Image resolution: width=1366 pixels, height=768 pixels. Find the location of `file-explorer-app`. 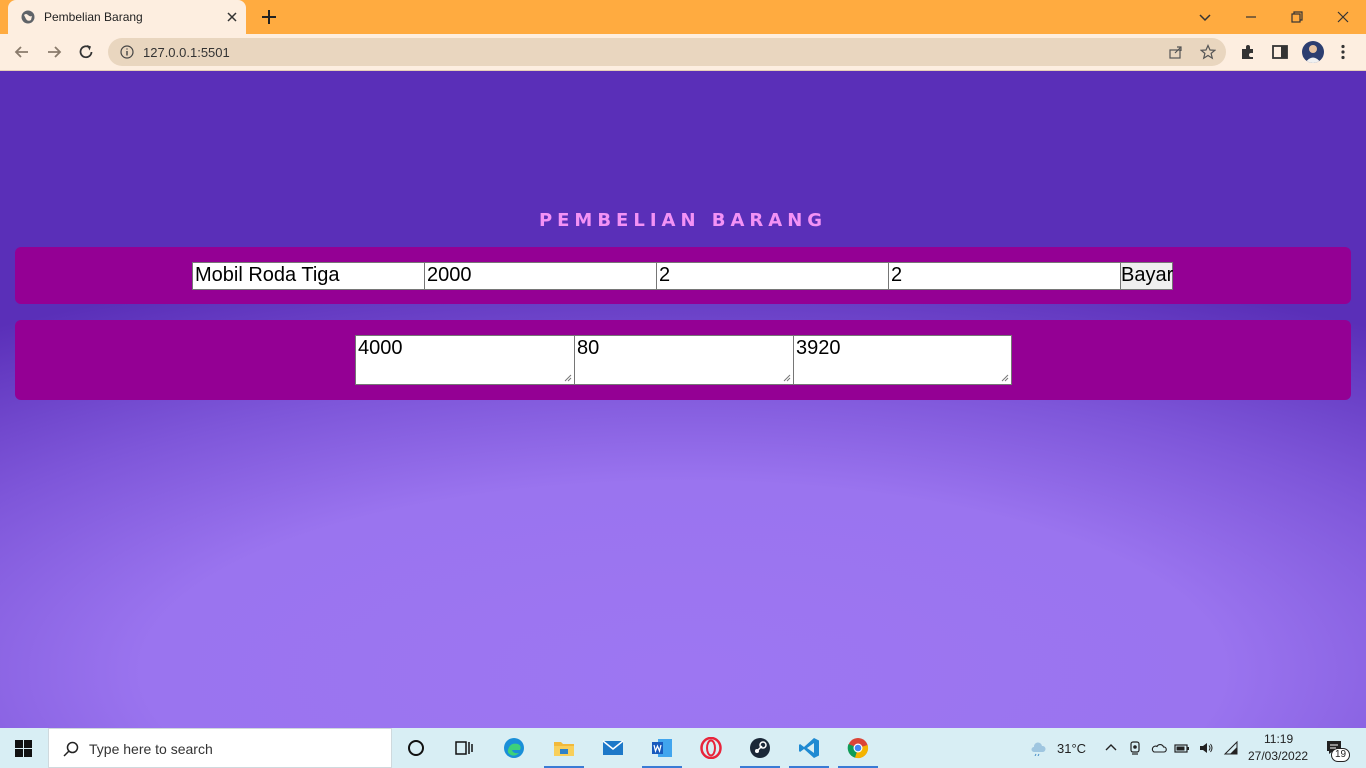

file-explorer-app is located at coordinates (564, 748).